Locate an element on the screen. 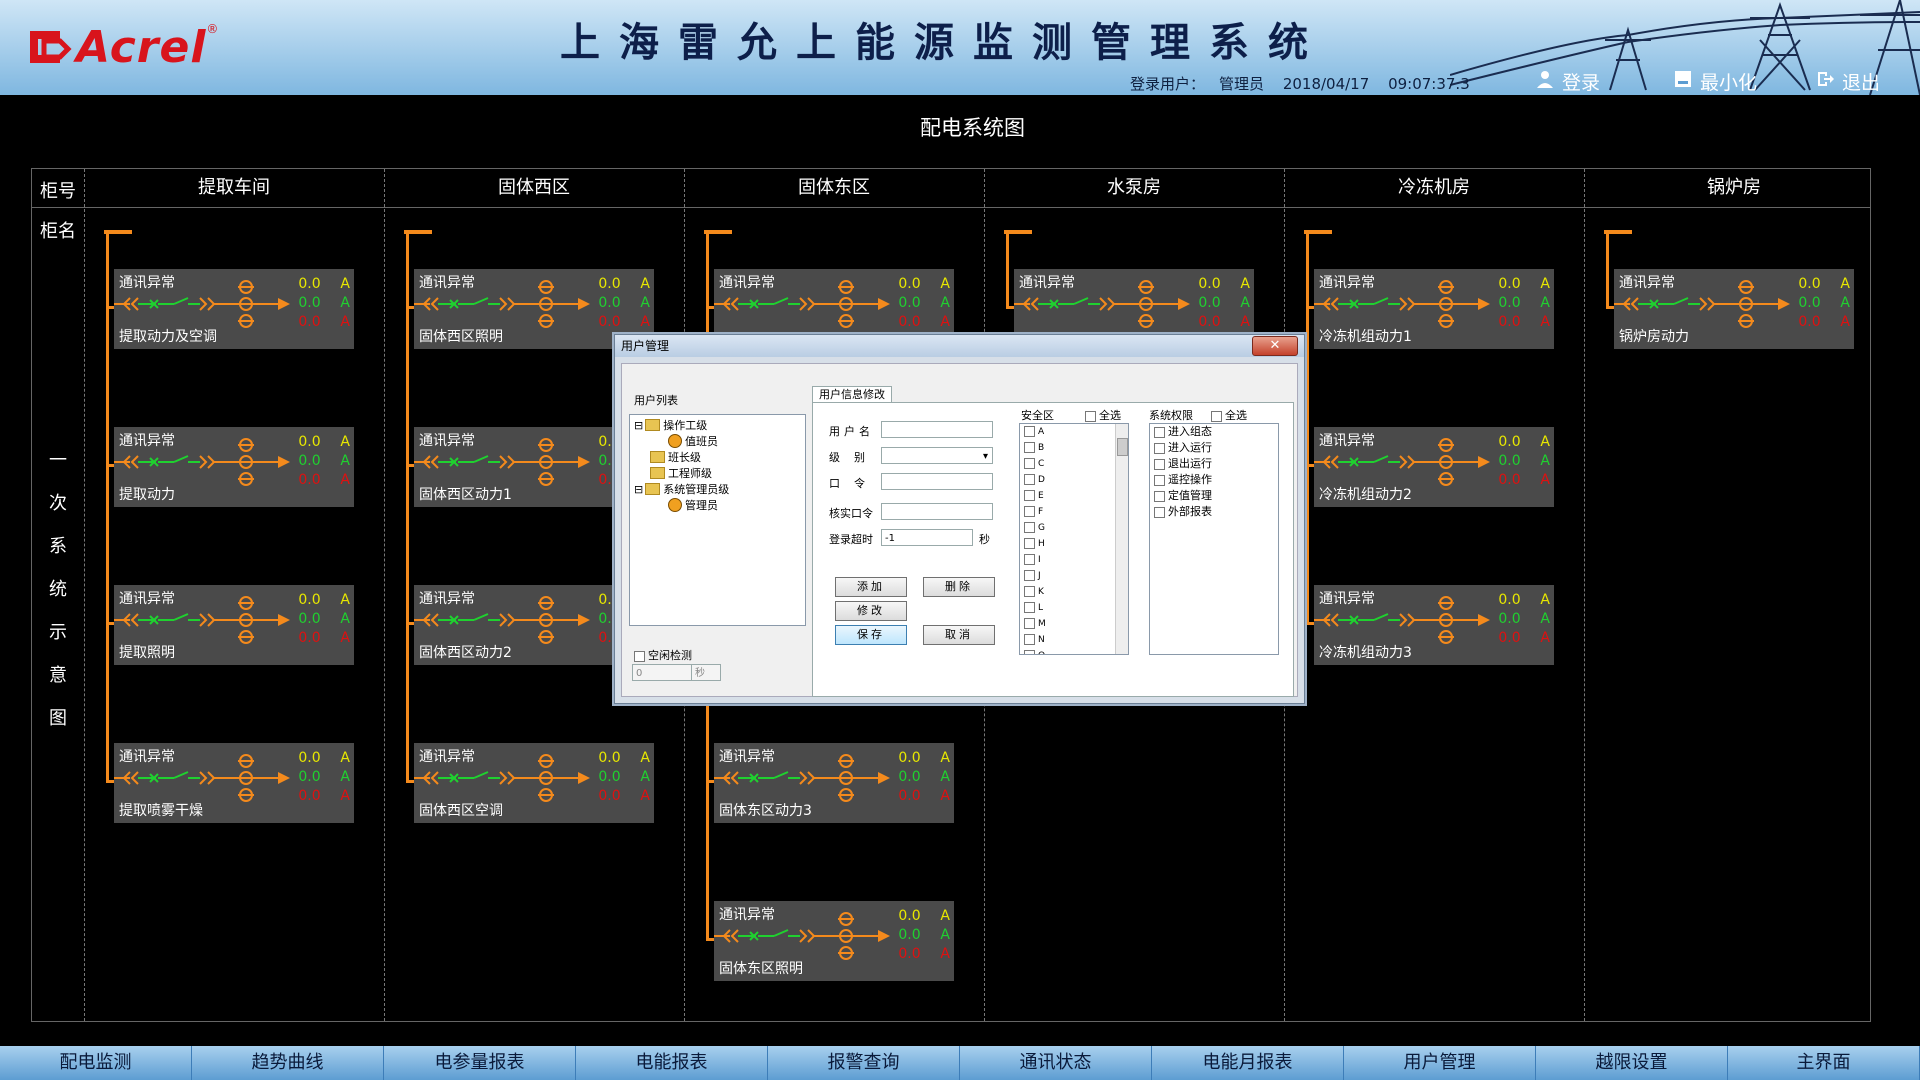 This screenshot has height=1080, width=1920. confirm-password-input is located at coordinates (937, 511).